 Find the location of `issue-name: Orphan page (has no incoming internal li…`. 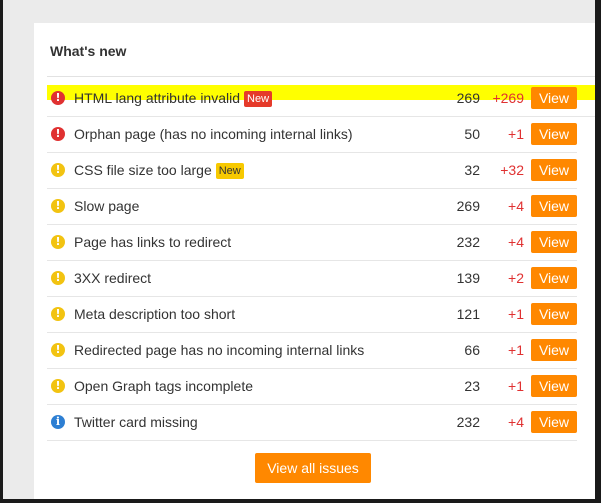

issue-name: Orphan page (has no incoming internal li… is located at coordinates (213, 134).